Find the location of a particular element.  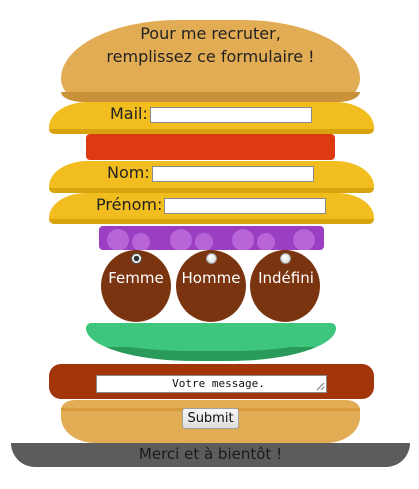

title-line-2: remplissez ce formulaire ! is located at coordinates (210, 56).